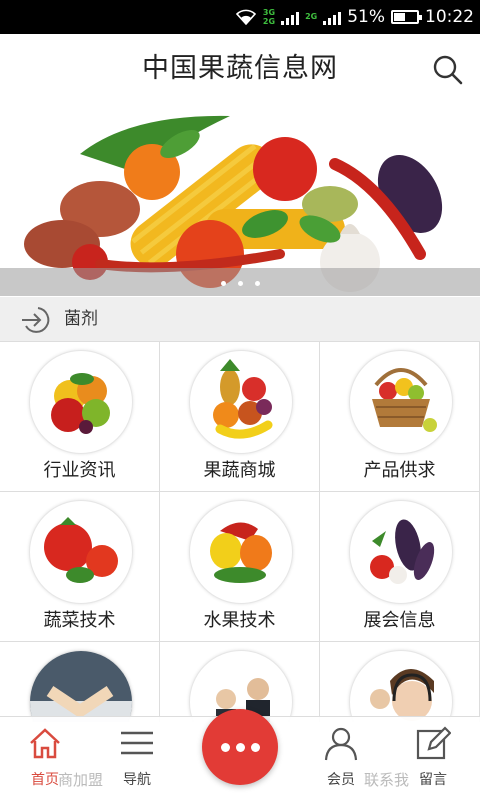 This screenshot has width=480, height=801. I want to click on signal-icon, so click(290, 17).